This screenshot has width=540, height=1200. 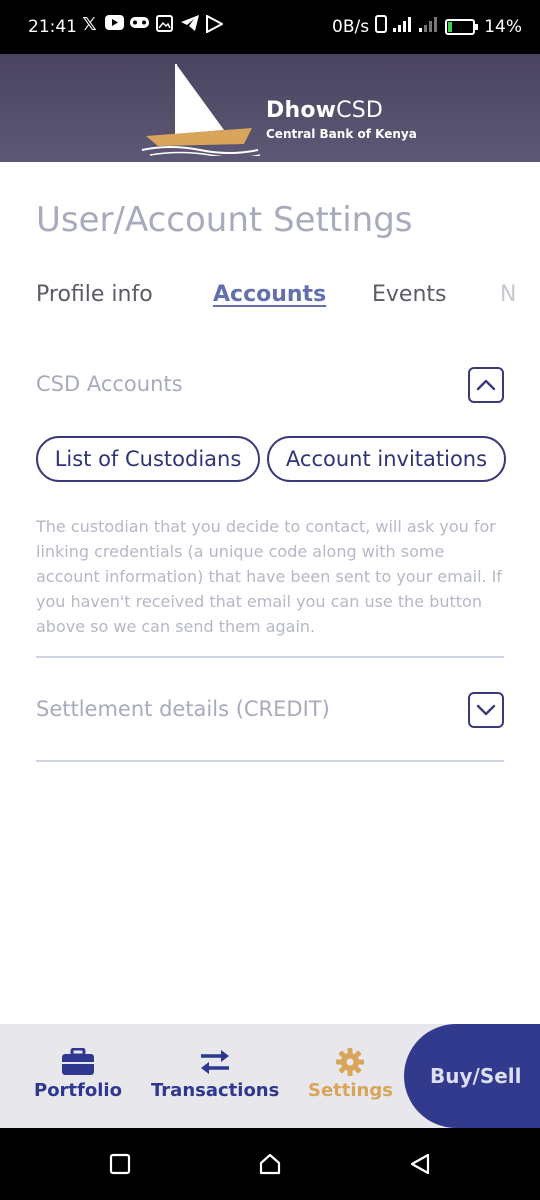 What do you see at coordinates (139, 24) in the screenshot?
I see `game-controller-icon` at bounding box center [139, 24].